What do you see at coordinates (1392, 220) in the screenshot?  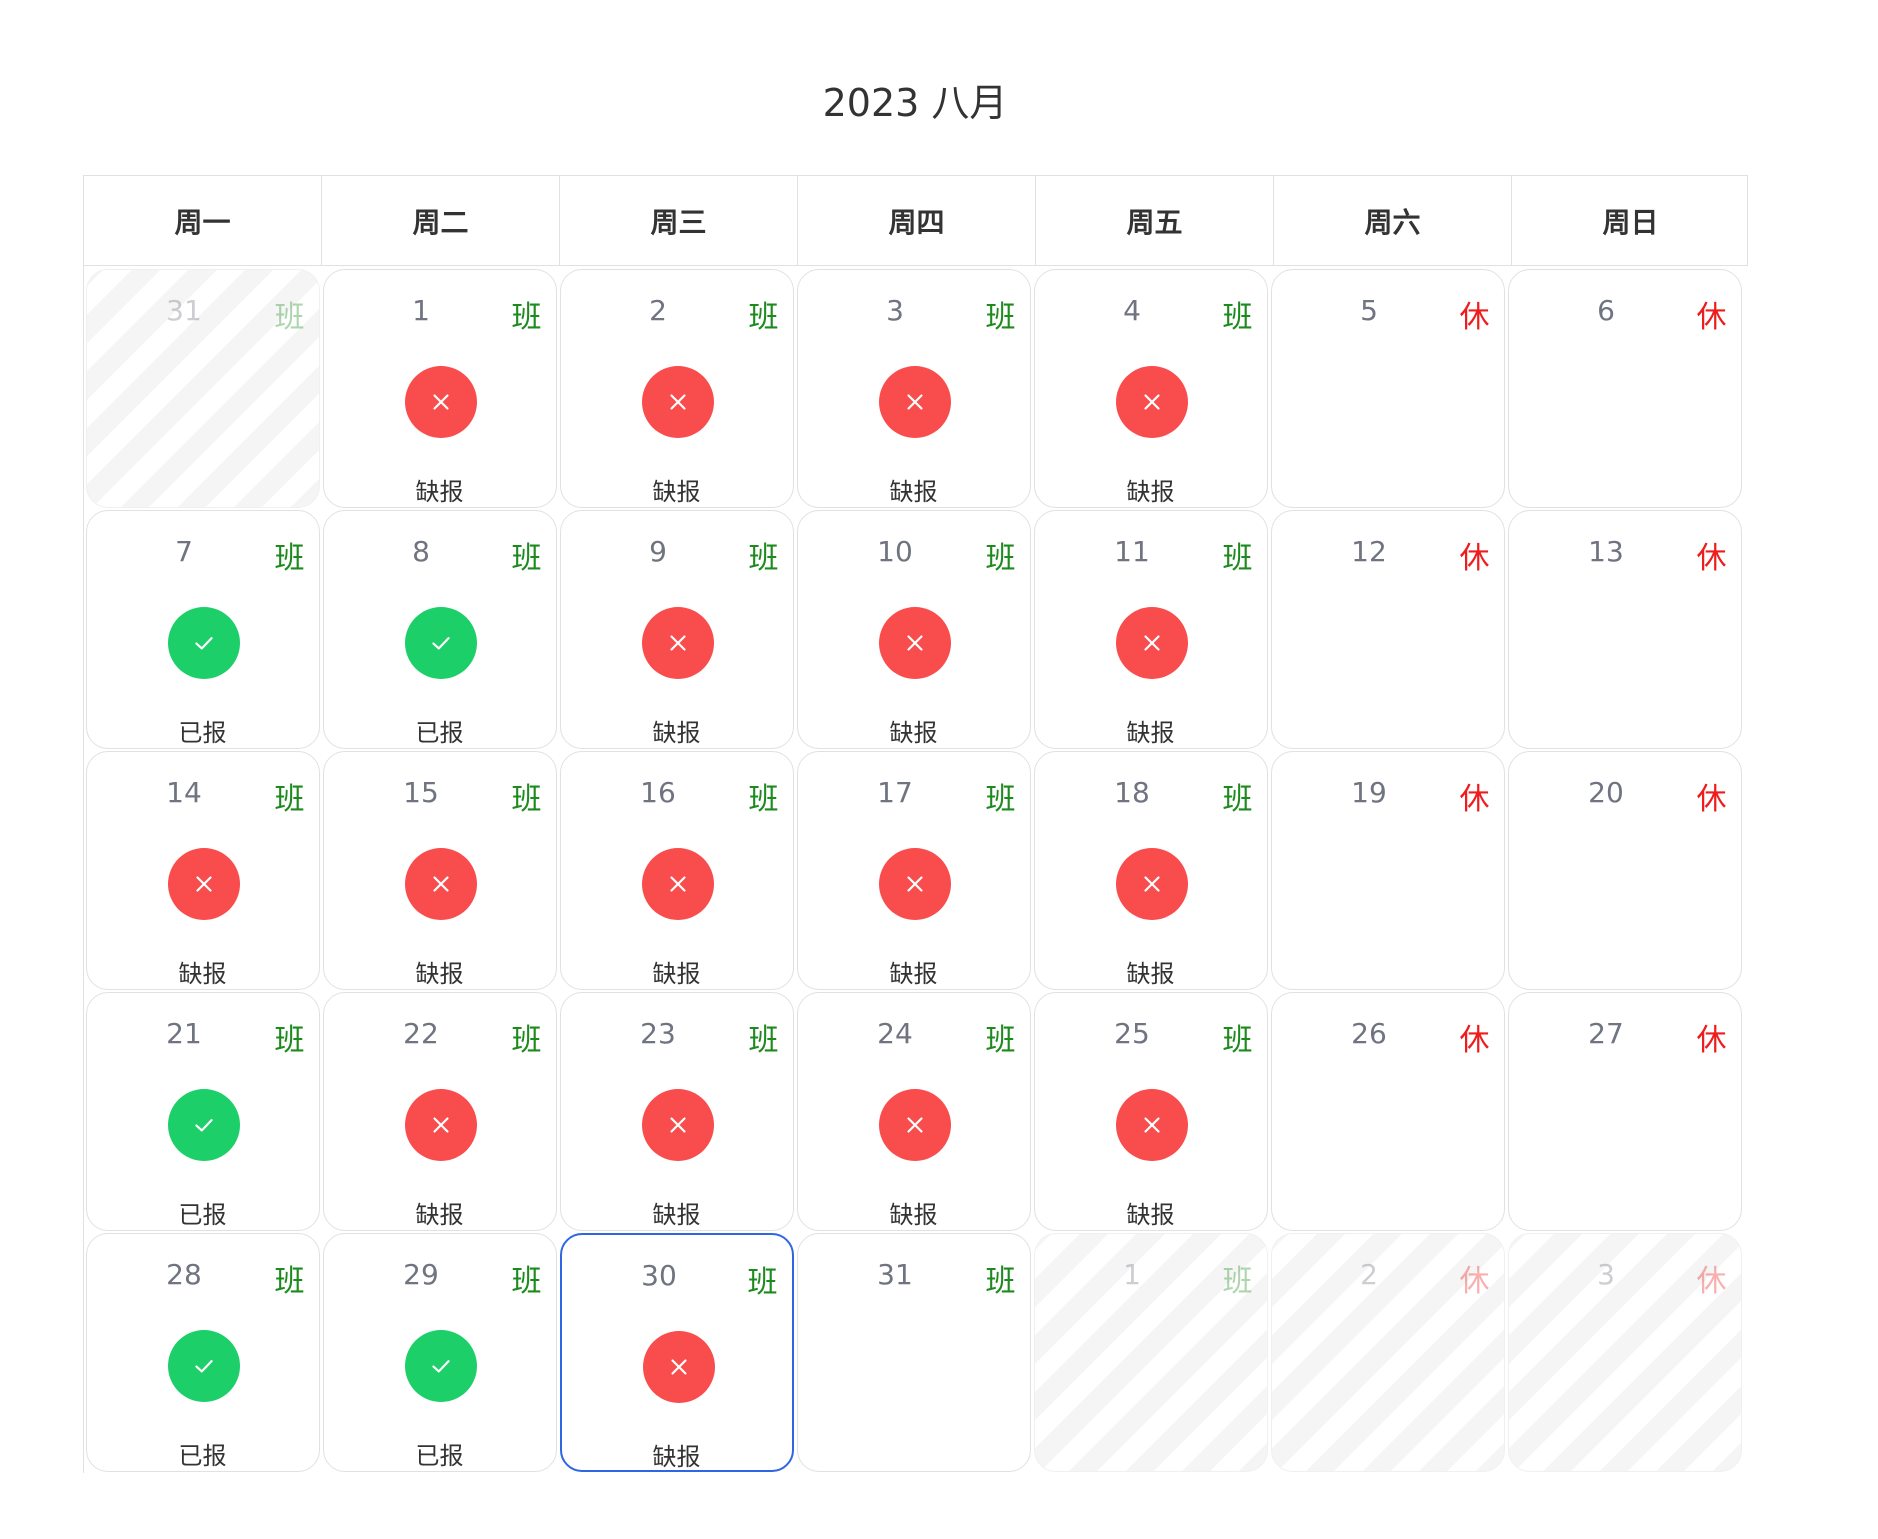 I see `weekday-sat: 周六` at bounding box center [1392, 220].